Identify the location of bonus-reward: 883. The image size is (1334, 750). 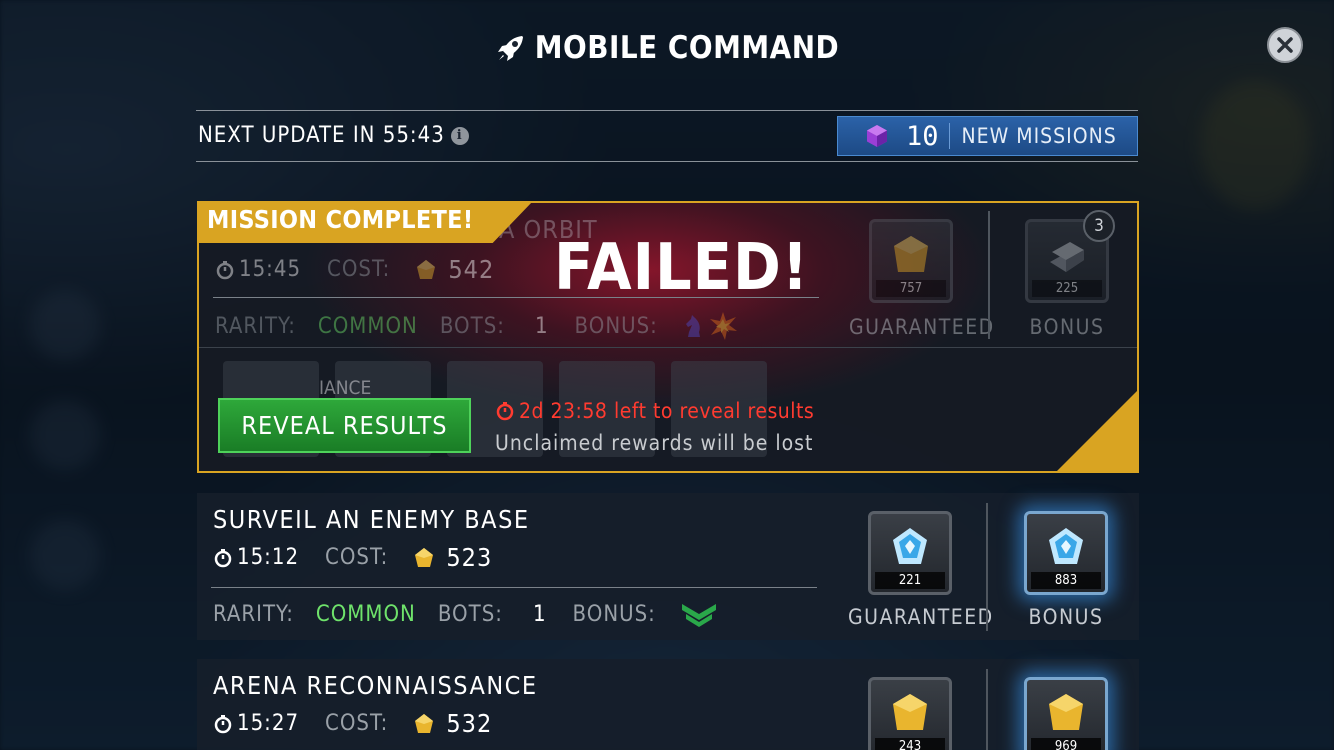
(1066, 553).